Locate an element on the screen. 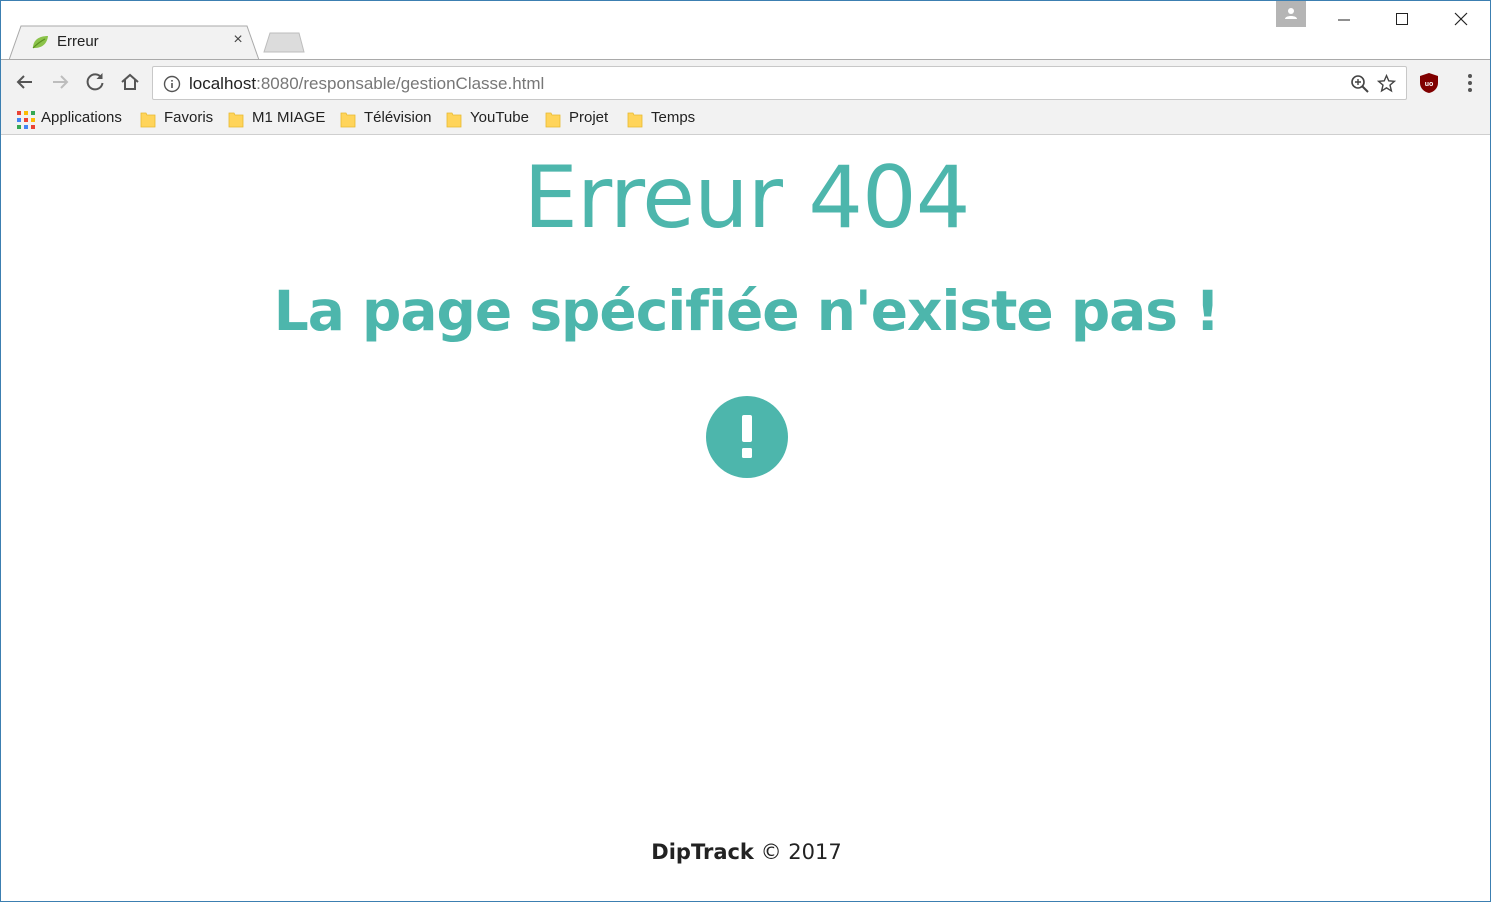 This screenshot has height=902, width=1491. svg-text: uo is located at coordinates (1429, 84).